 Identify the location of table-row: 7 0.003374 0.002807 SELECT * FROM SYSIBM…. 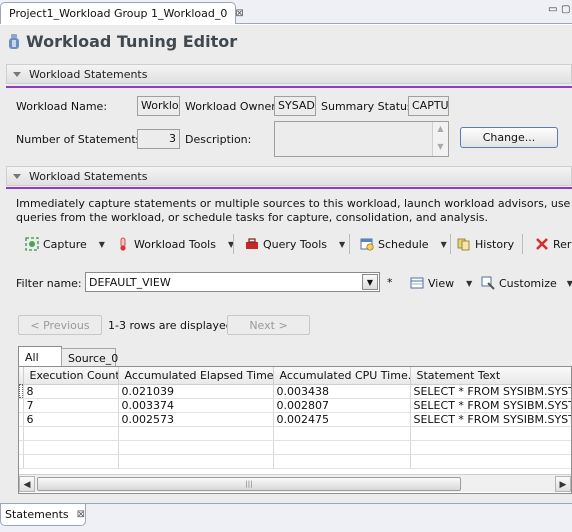
(295, 405).